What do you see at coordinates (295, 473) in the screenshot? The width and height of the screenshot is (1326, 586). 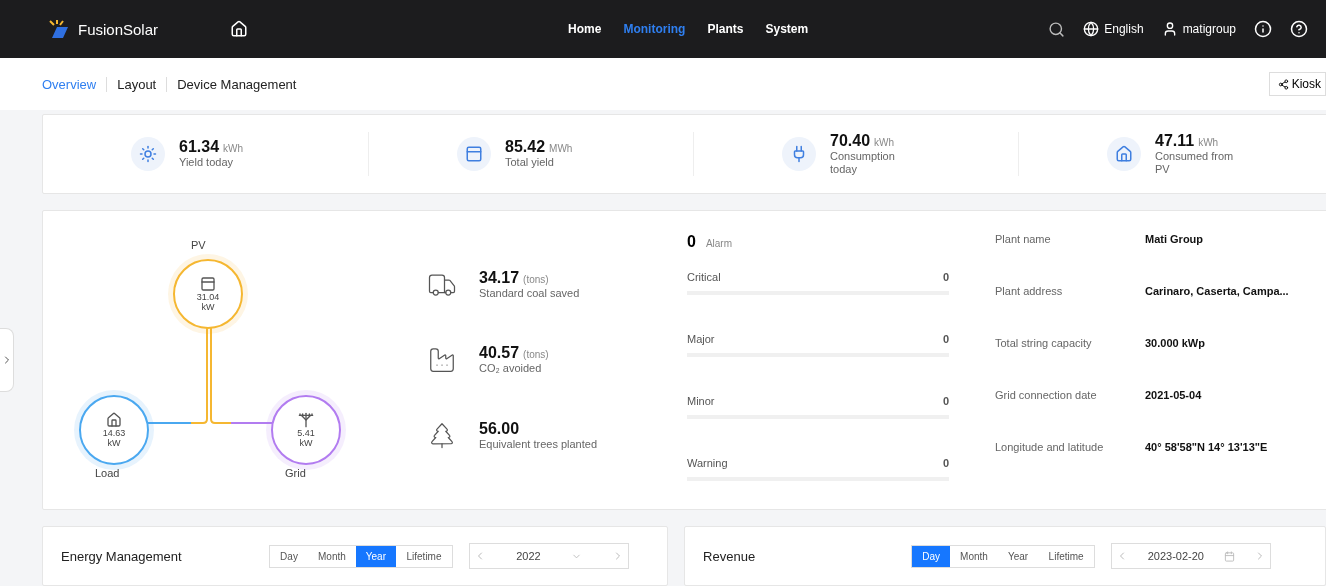 I see `node-label: Grid` at bounding box center [295, 473].